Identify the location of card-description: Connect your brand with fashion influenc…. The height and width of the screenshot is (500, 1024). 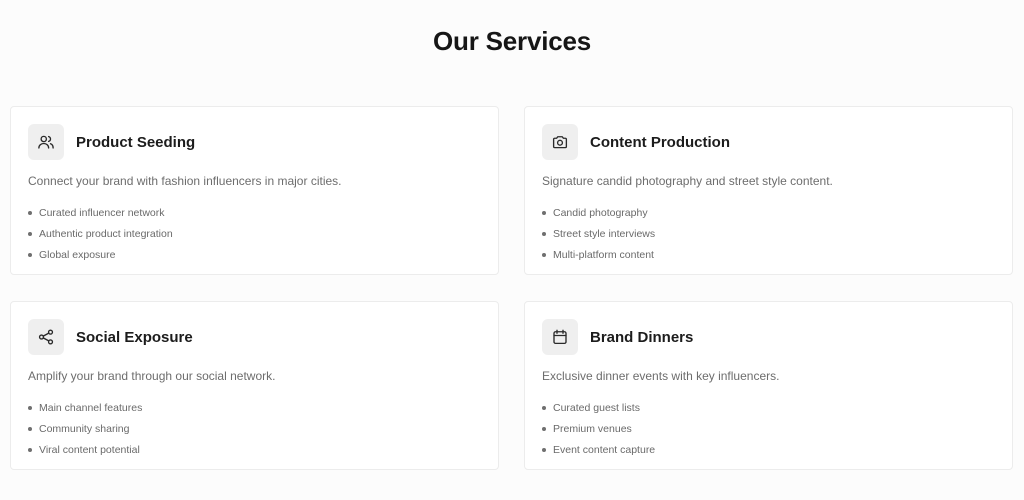
(185, 181).